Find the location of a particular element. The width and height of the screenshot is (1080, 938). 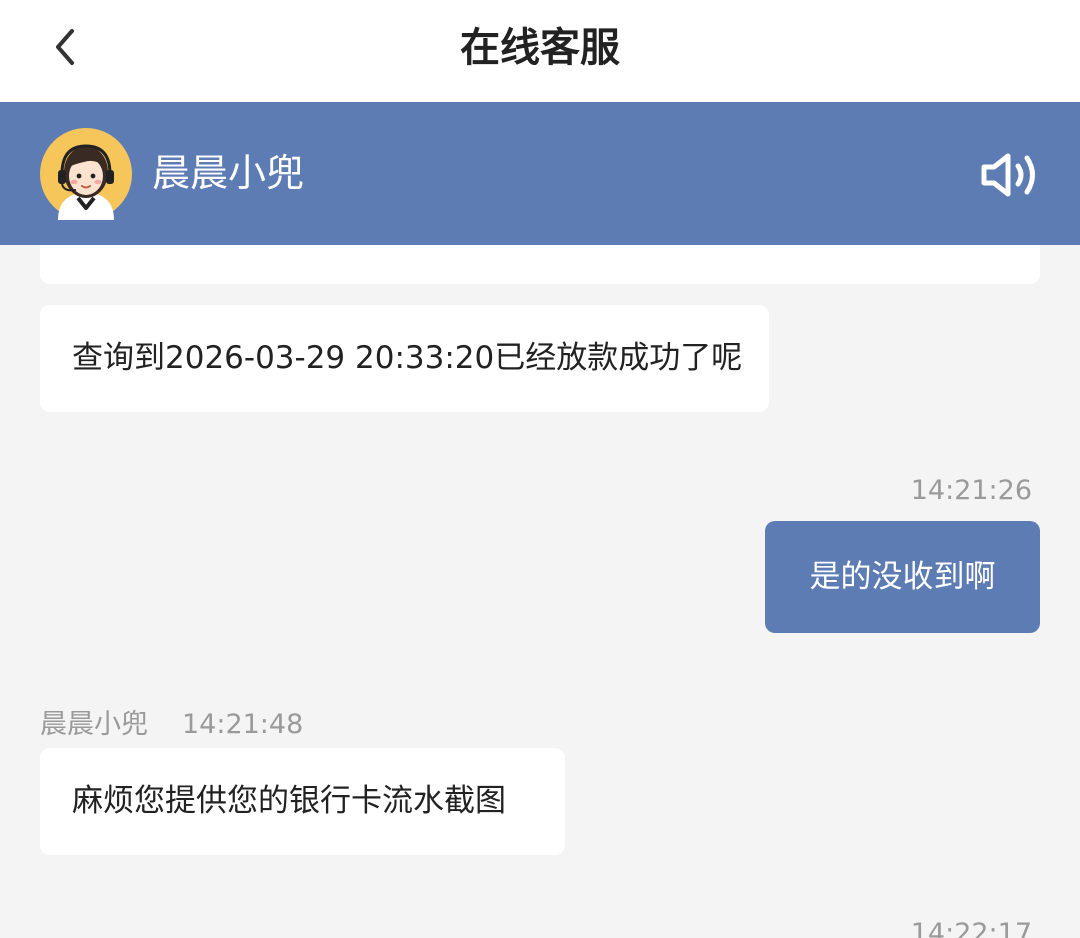

page-title: 在线客服 is located at coordinates (540, 48).